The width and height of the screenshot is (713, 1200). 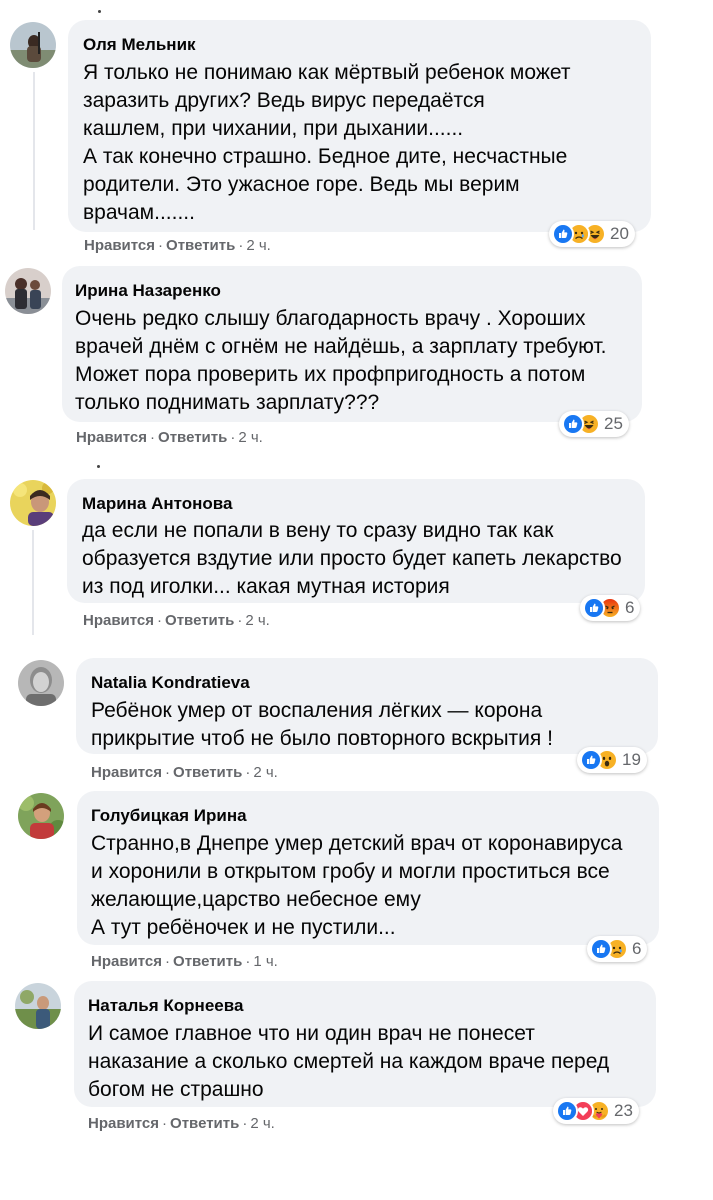 I want to click on comment-author: Марина Антонова, so click(x=356, y=504).